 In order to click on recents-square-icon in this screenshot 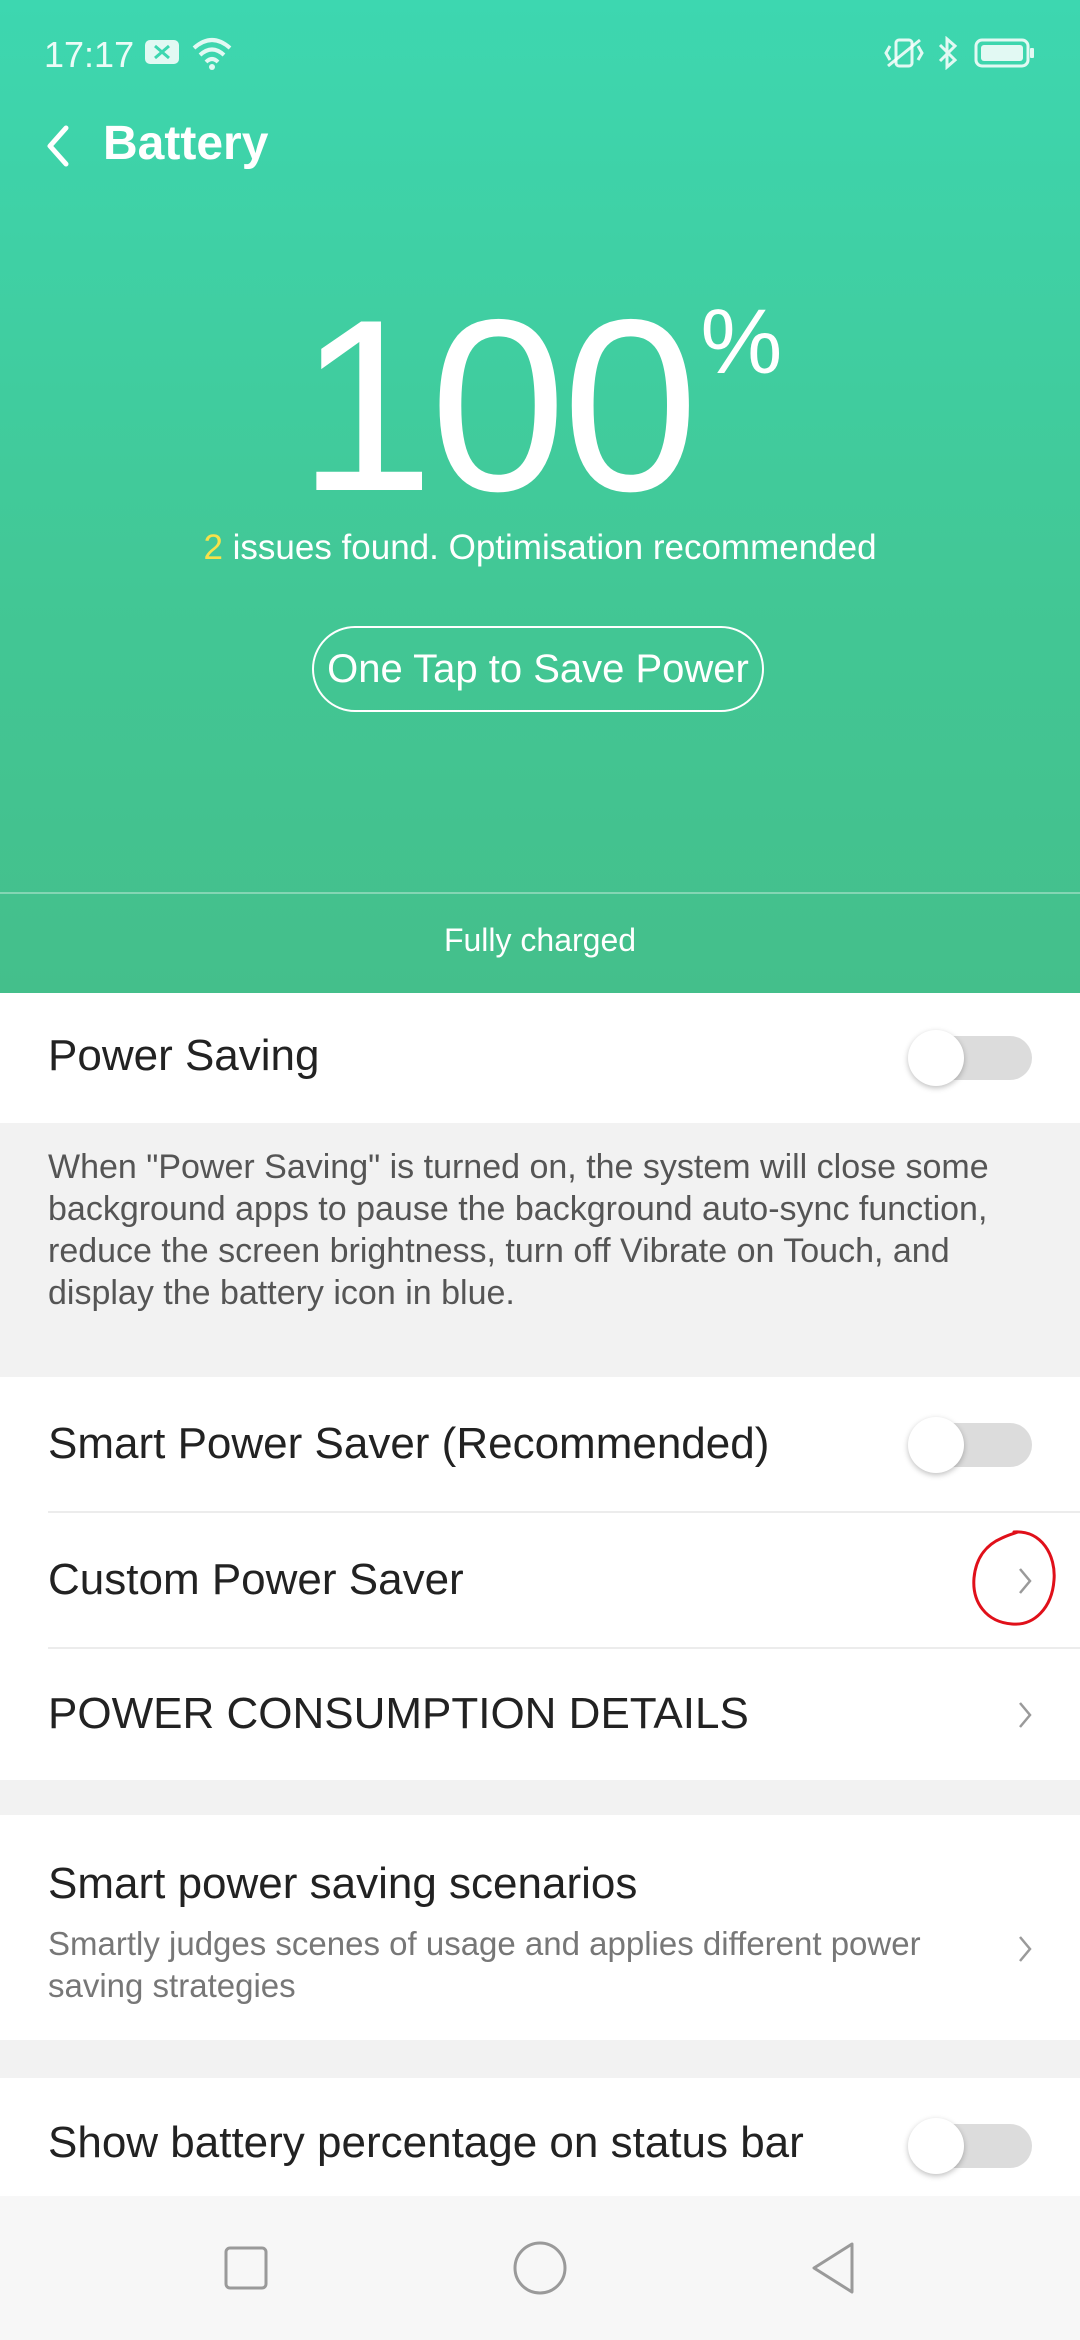, I will do `click(246, 2268)`.